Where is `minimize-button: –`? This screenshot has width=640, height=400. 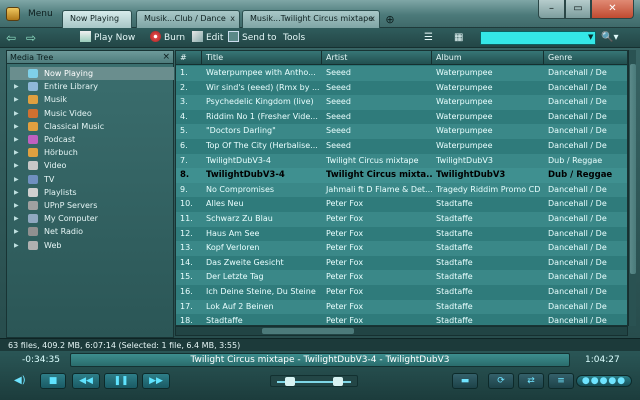
minimize-button: – is located at coordinates (551, 9).